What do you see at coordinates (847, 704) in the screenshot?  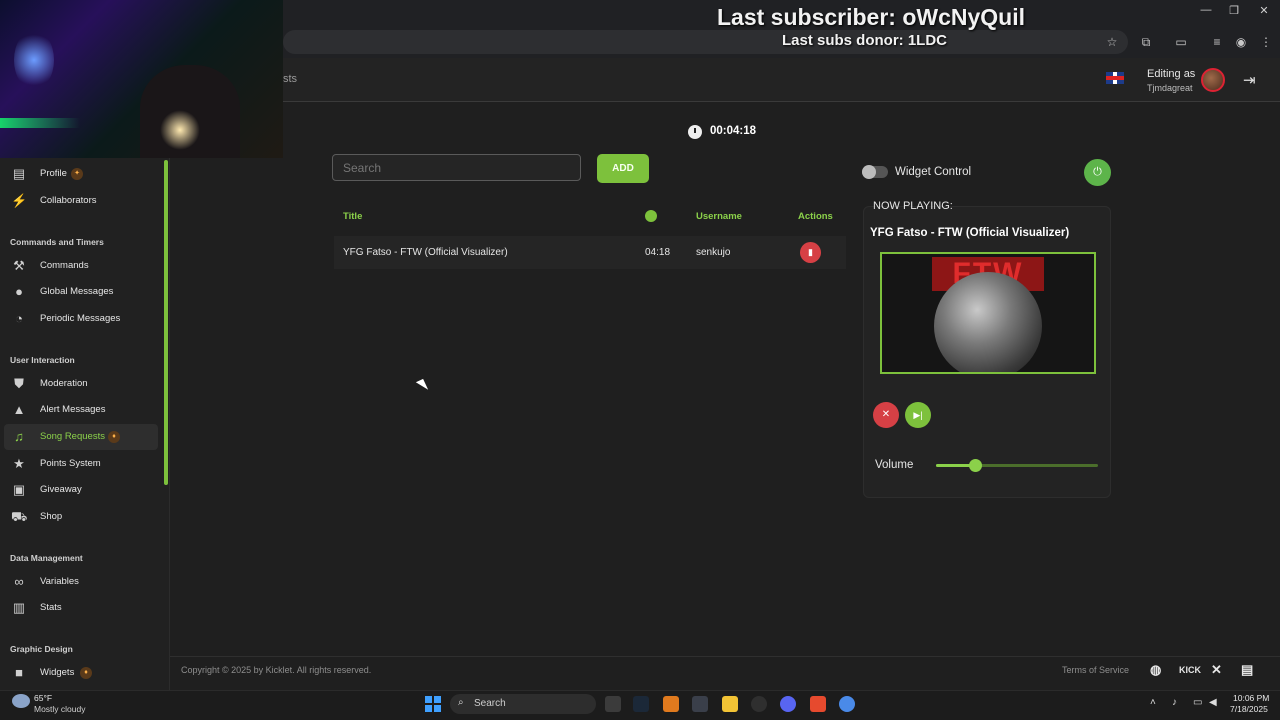 I see `chrome-icon` at bounding box center [847, 704].